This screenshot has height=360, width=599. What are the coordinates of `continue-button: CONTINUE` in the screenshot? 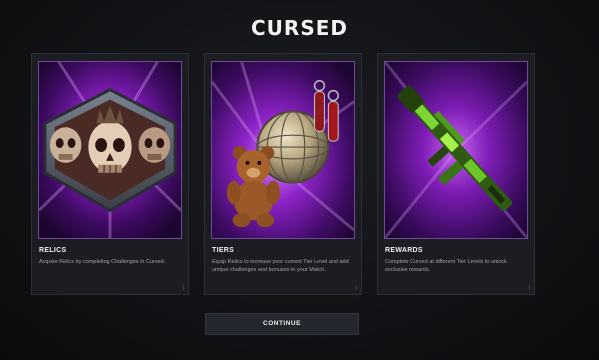 It's located at (282, 324).